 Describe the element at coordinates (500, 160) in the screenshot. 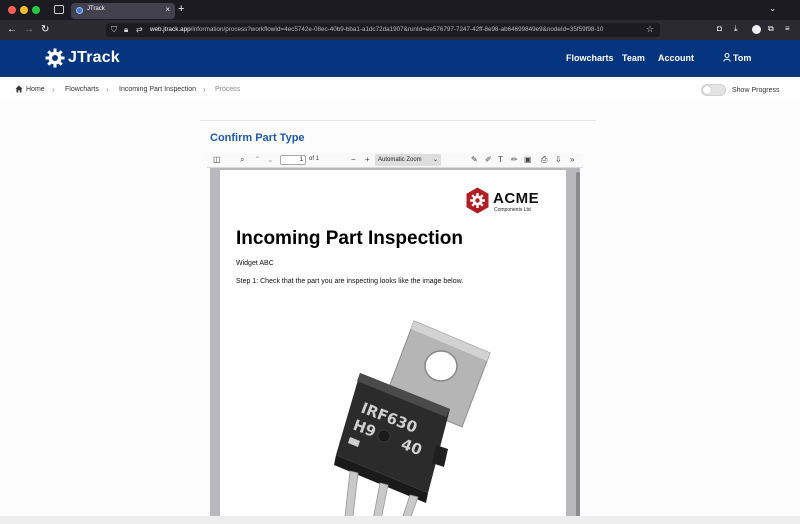

I see `text-icon: T` at that location.